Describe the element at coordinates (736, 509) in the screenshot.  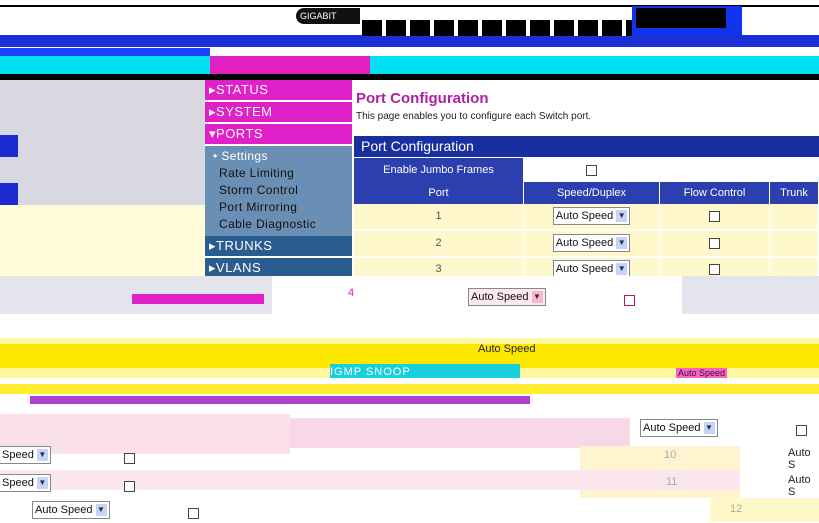
I see `port-cell: 12` at that location.